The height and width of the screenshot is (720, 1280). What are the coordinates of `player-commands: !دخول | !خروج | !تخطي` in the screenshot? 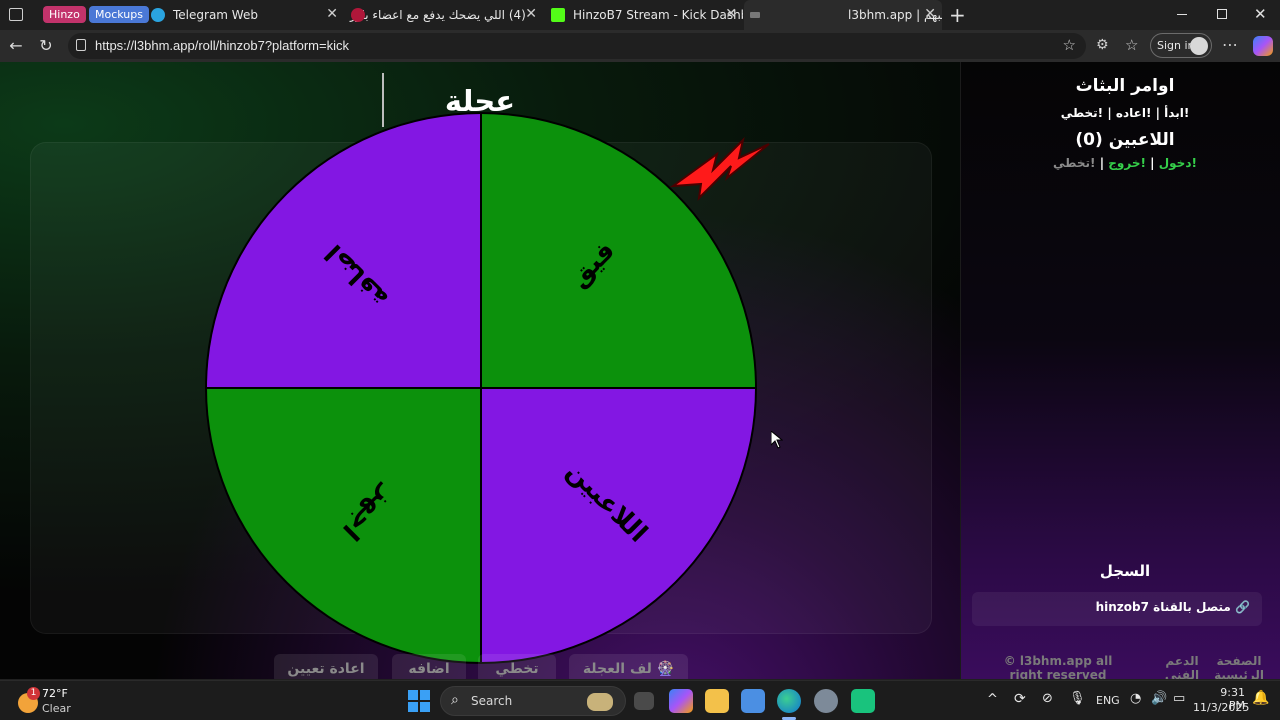 It's located at (1125, 163).